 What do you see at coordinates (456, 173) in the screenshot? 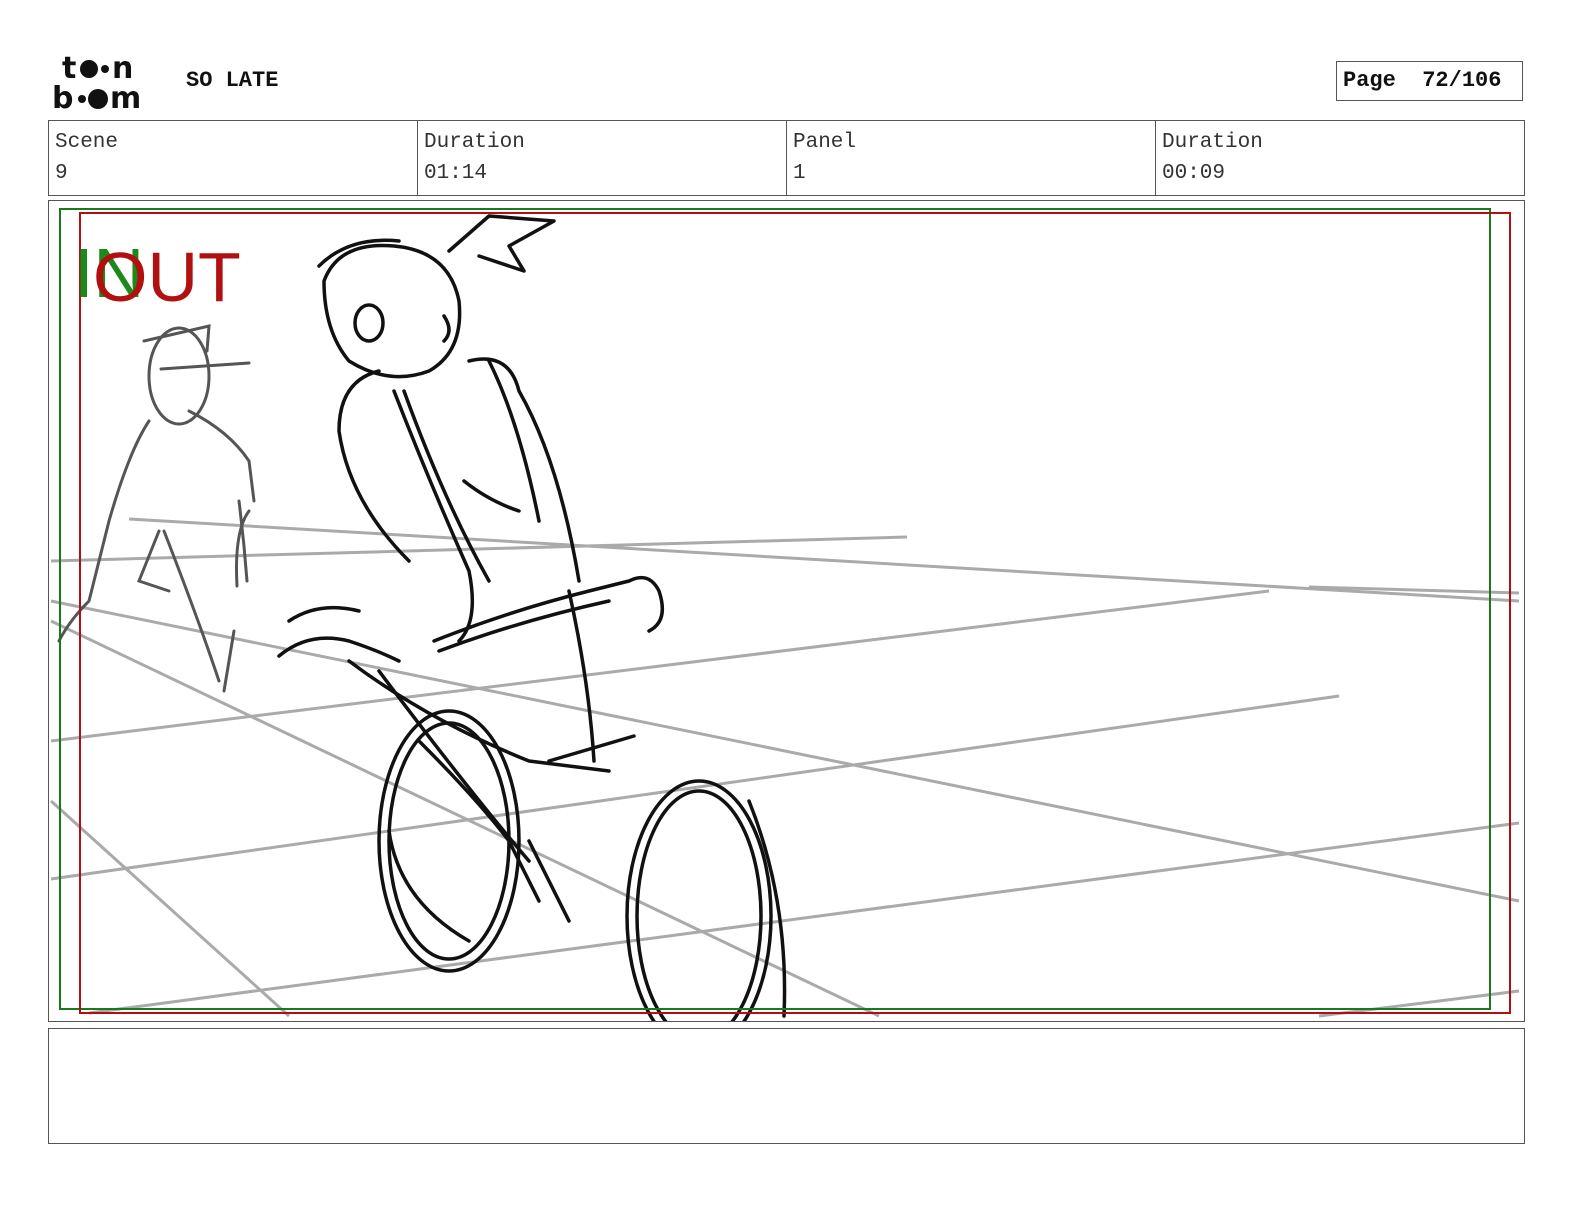
I see `scene-duration-value: 01:14` at bounding box center [456, 173].